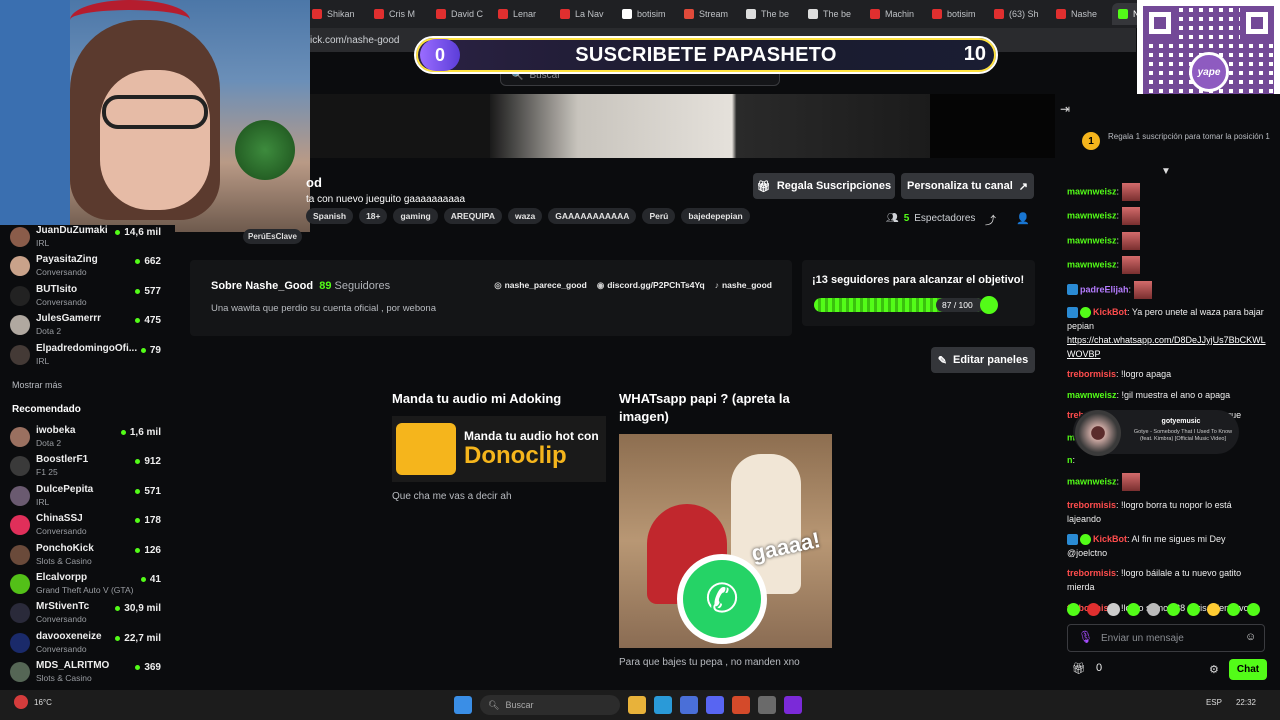 The width and height of the screenshot is (1280, 720). What do you see at coordinates (1166, 171) in the screenshot?
I see `chevron-down-icon: ▼` at bounding box center [1166, 171].